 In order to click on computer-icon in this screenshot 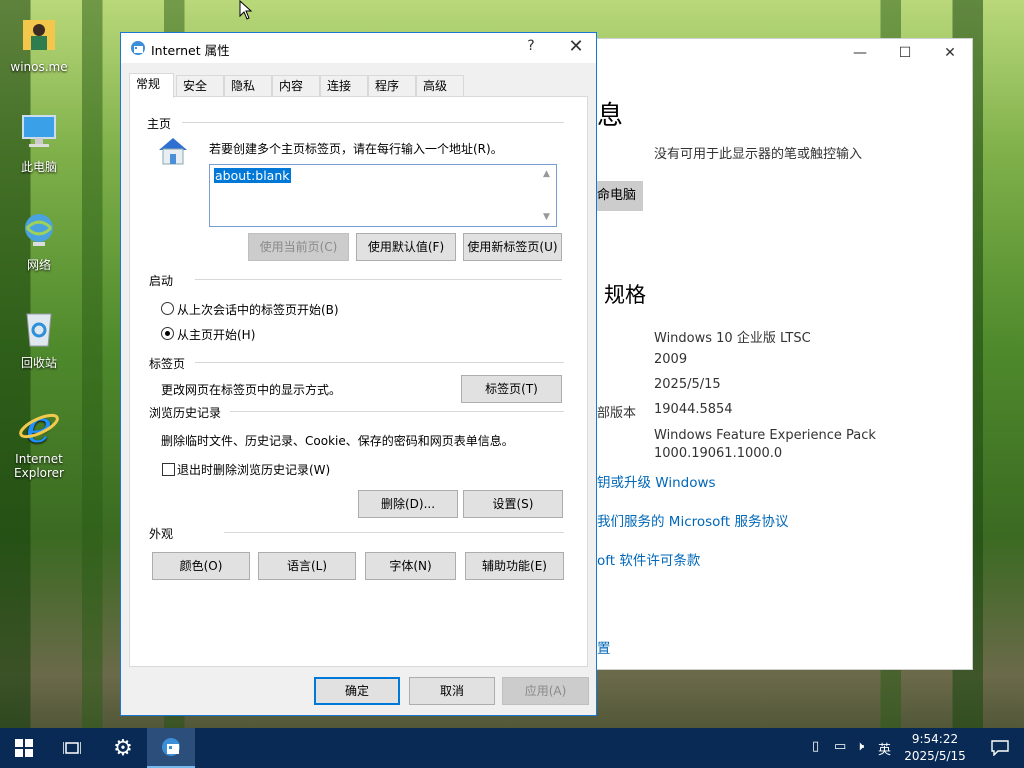, I will do `click(39, 131)`.